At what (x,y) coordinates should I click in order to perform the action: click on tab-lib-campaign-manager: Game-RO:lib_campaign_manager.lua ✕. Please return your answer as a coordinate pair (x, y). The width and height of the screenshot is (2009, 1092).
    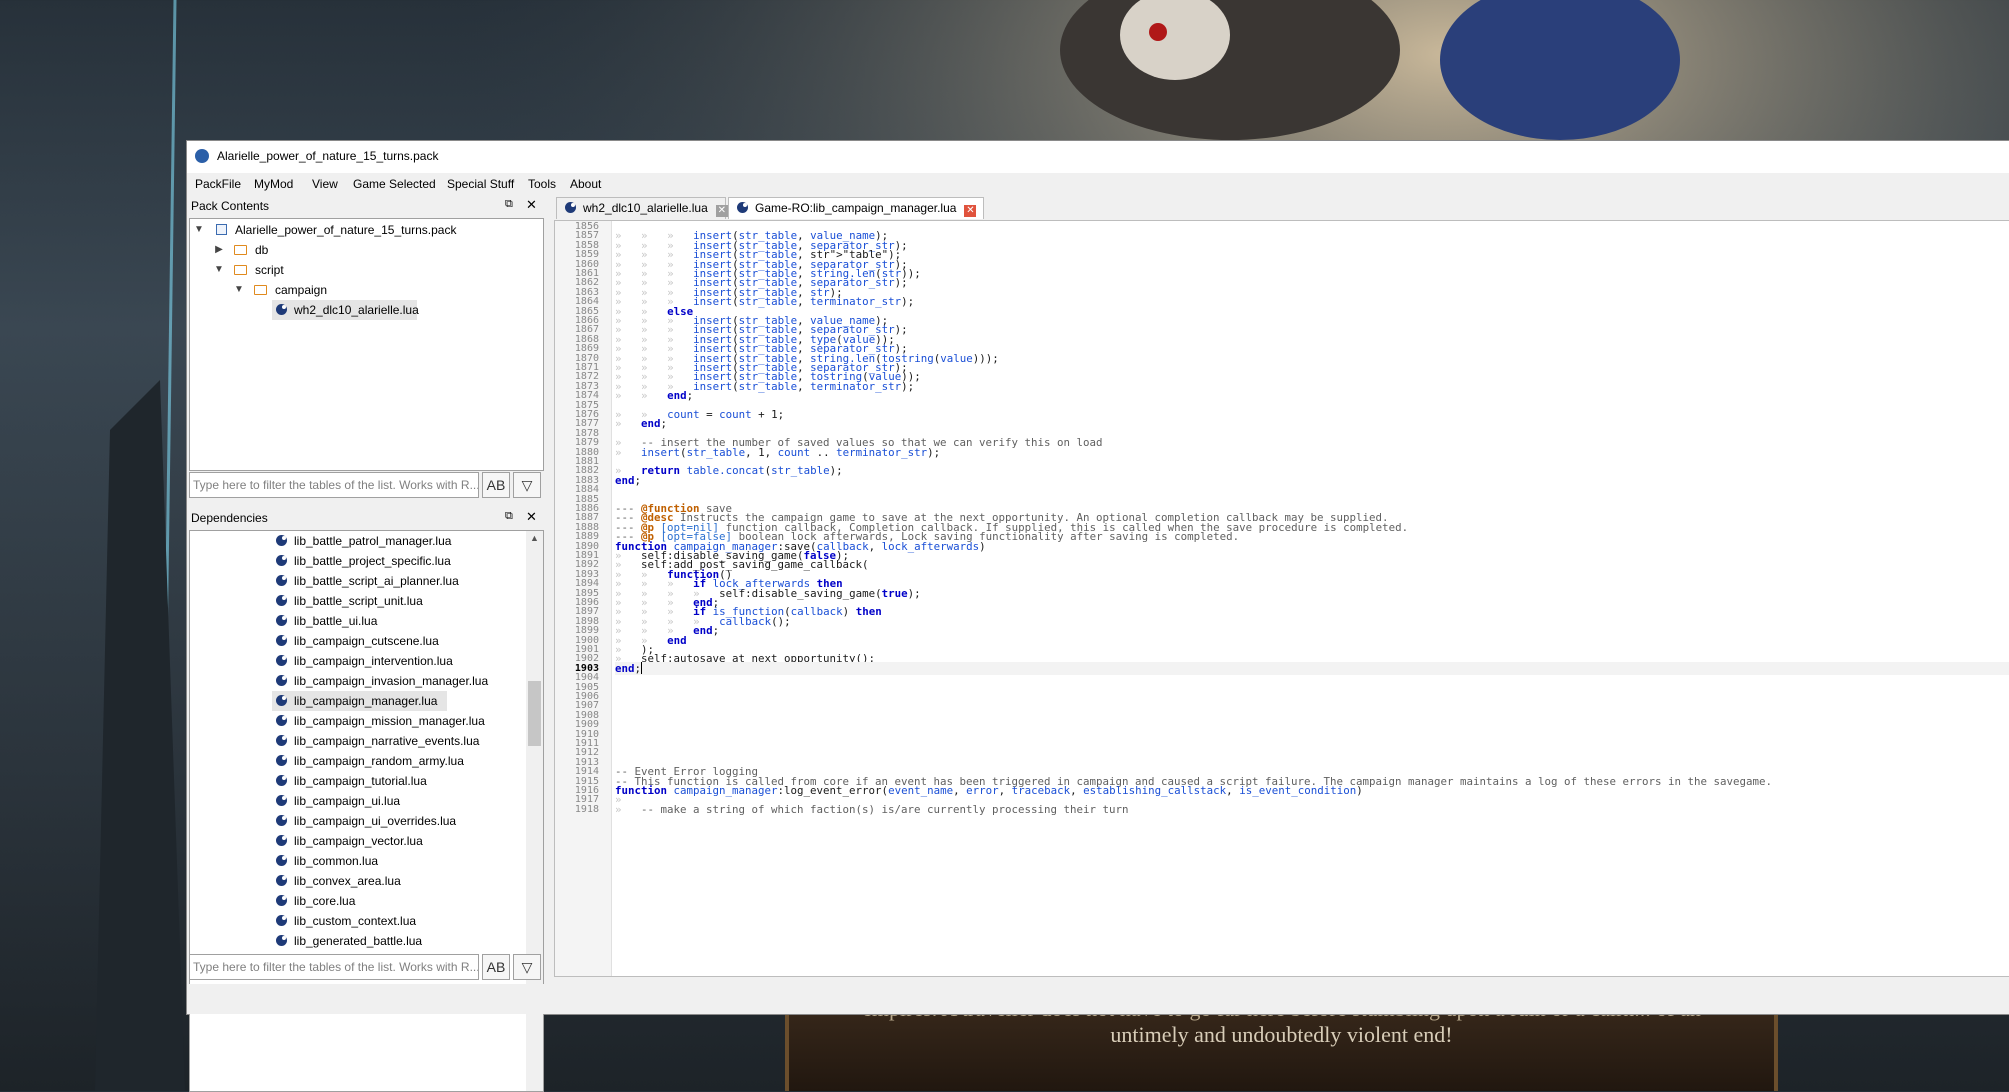
    Looking at the image, I should click on (856, 208).